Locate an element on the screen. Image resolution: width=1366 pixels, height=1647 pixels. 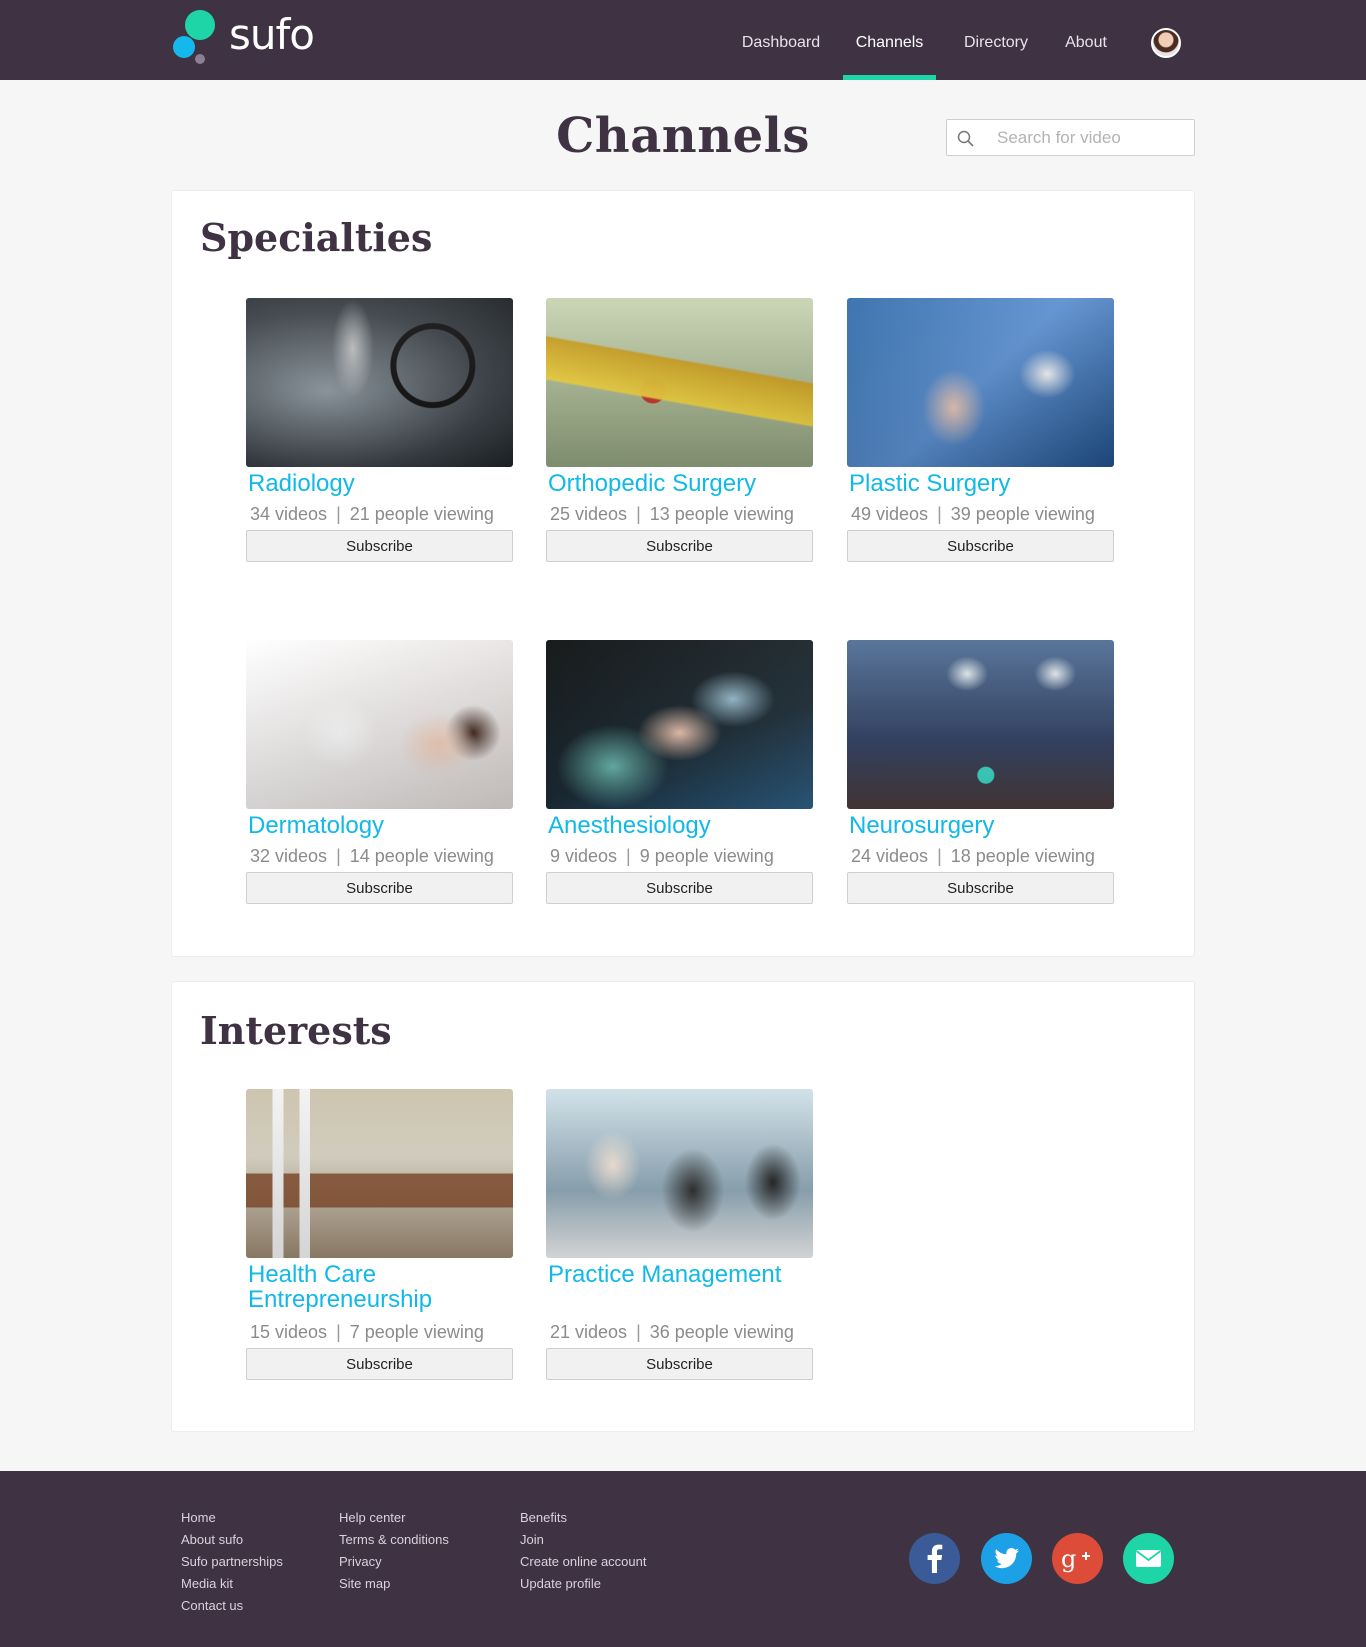
video-count: 34 videos is located at coordinates (289, 514).